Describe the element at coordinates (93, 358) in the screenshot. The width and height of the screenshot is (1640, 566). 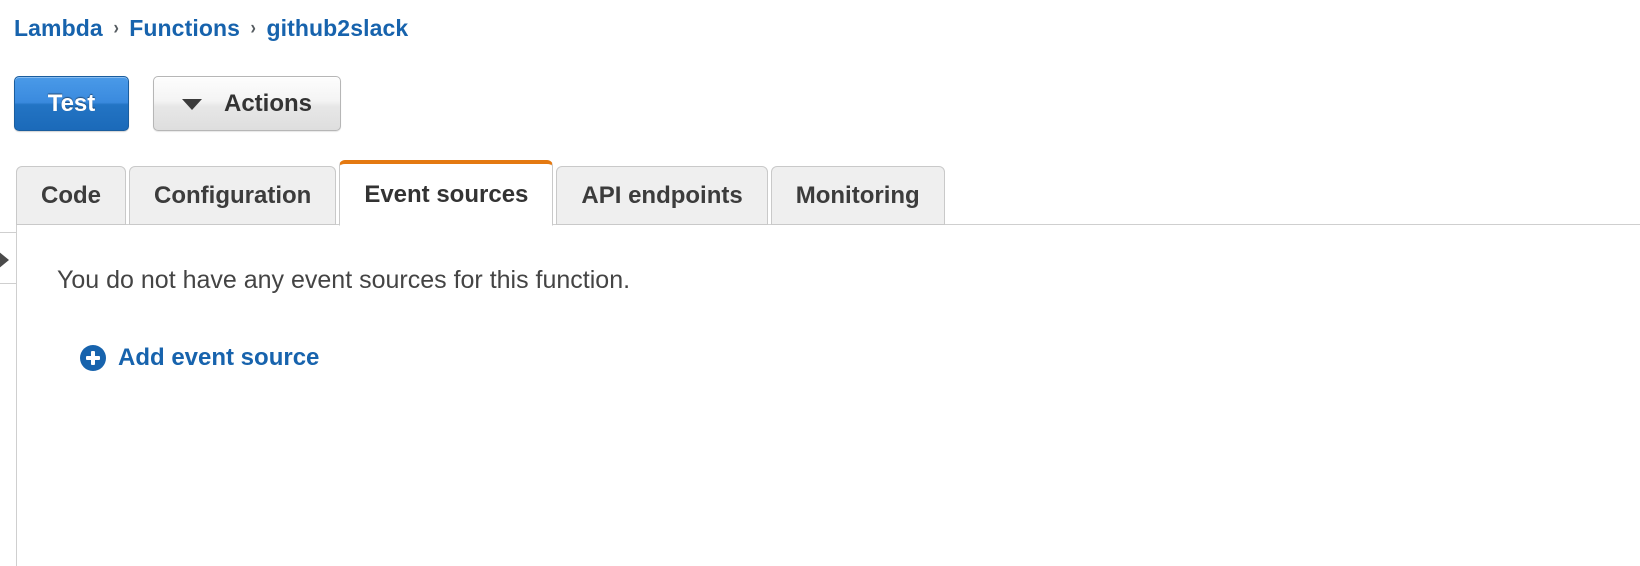
I see `plus-circle-icon` at that location.